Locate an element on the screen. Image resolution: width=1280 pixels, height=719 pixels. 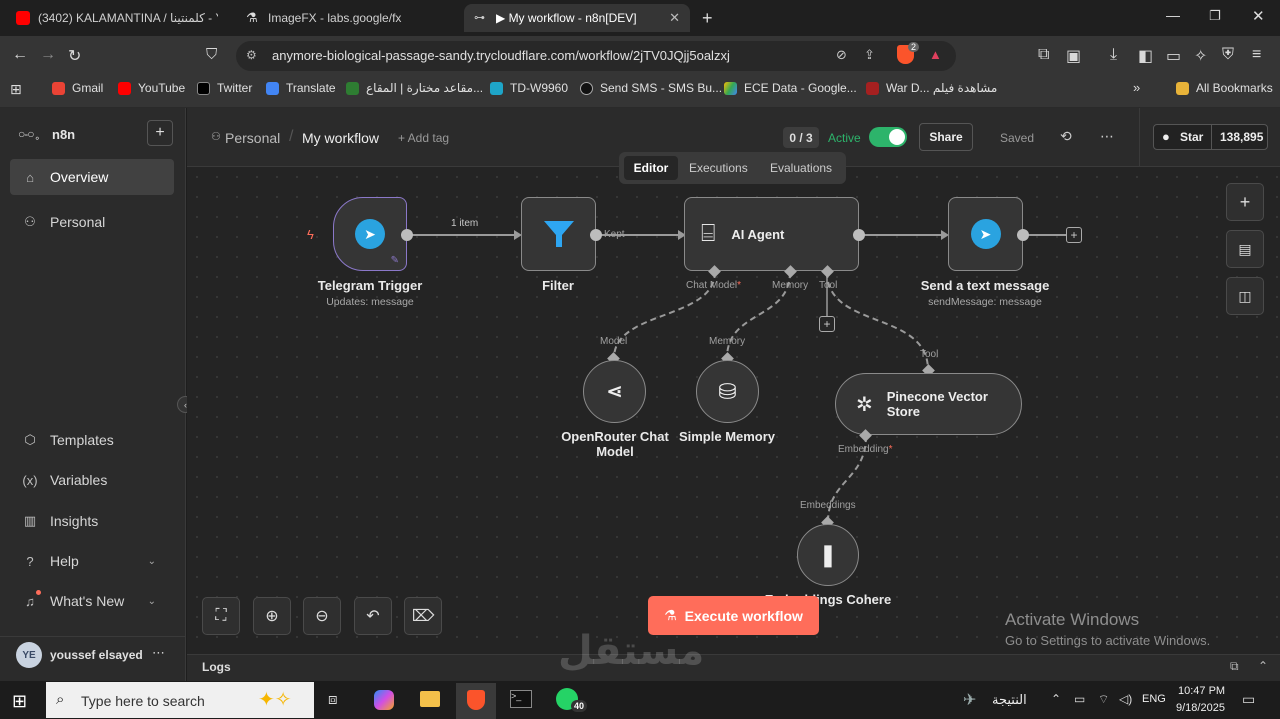
node-title: Telegram Trigger is located at coordinates (370, 285).